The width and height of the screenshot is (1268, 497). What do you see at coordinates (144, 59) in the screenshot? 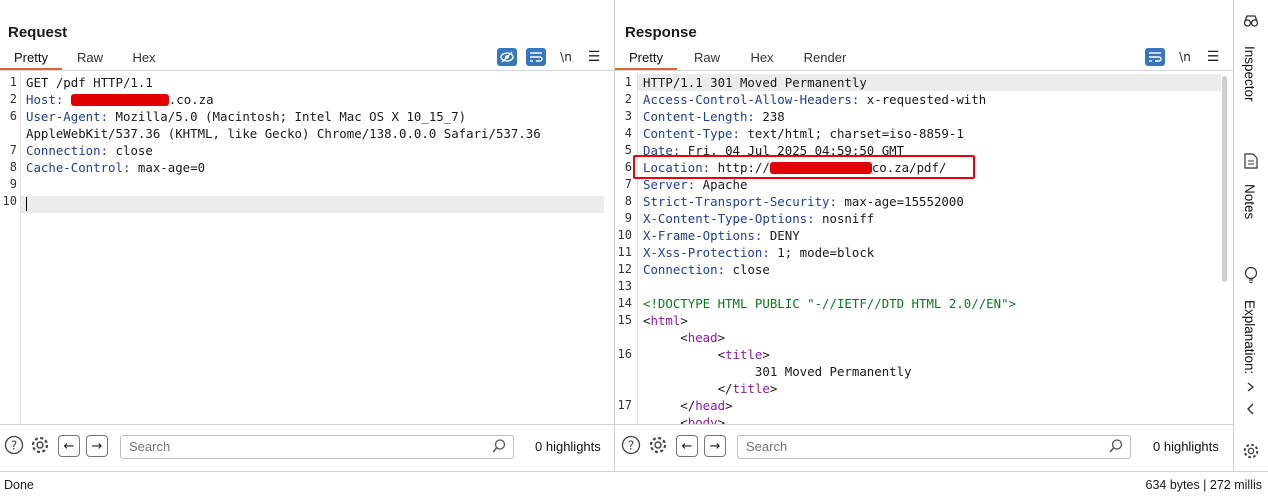
I see `request-tab-hex: Hex` at bounding box center [144, 59].